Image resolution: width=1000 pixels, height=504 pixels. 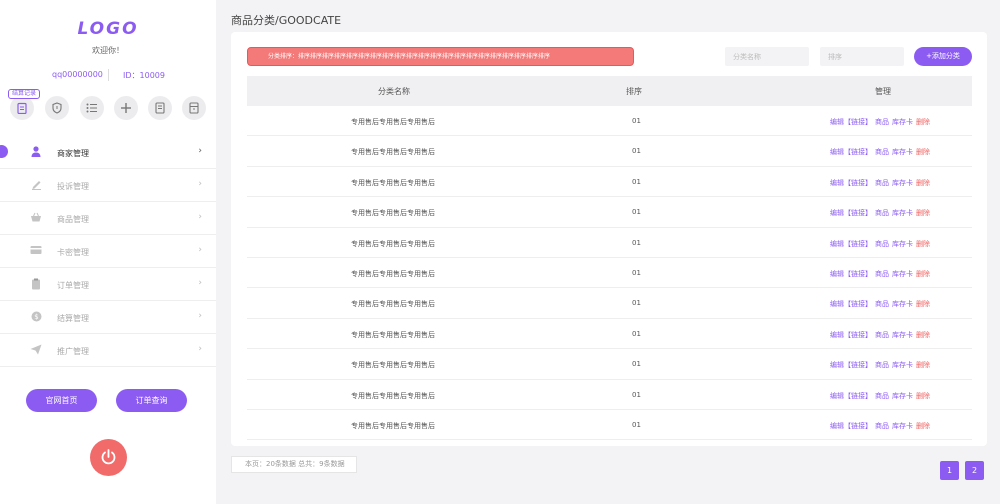 What do you see at coordinates (286, 20) in the screenshot?
I see `page-title: 商品分类/GOODCATE` at bounding box center [286, 20].